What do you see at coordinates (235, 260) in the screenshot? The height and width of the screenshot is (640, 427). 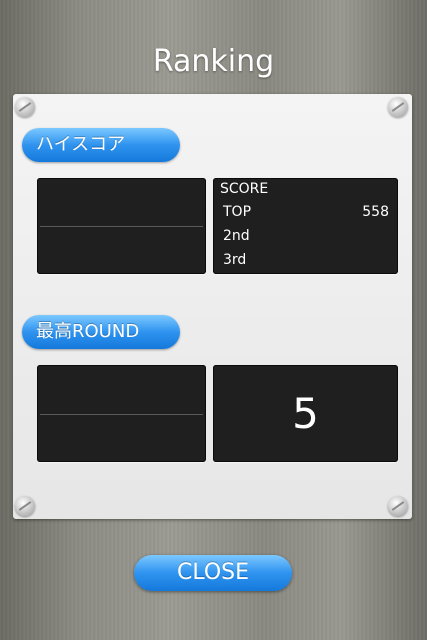 I see `rank-label: 3rd` at bounding box center [235, 260].